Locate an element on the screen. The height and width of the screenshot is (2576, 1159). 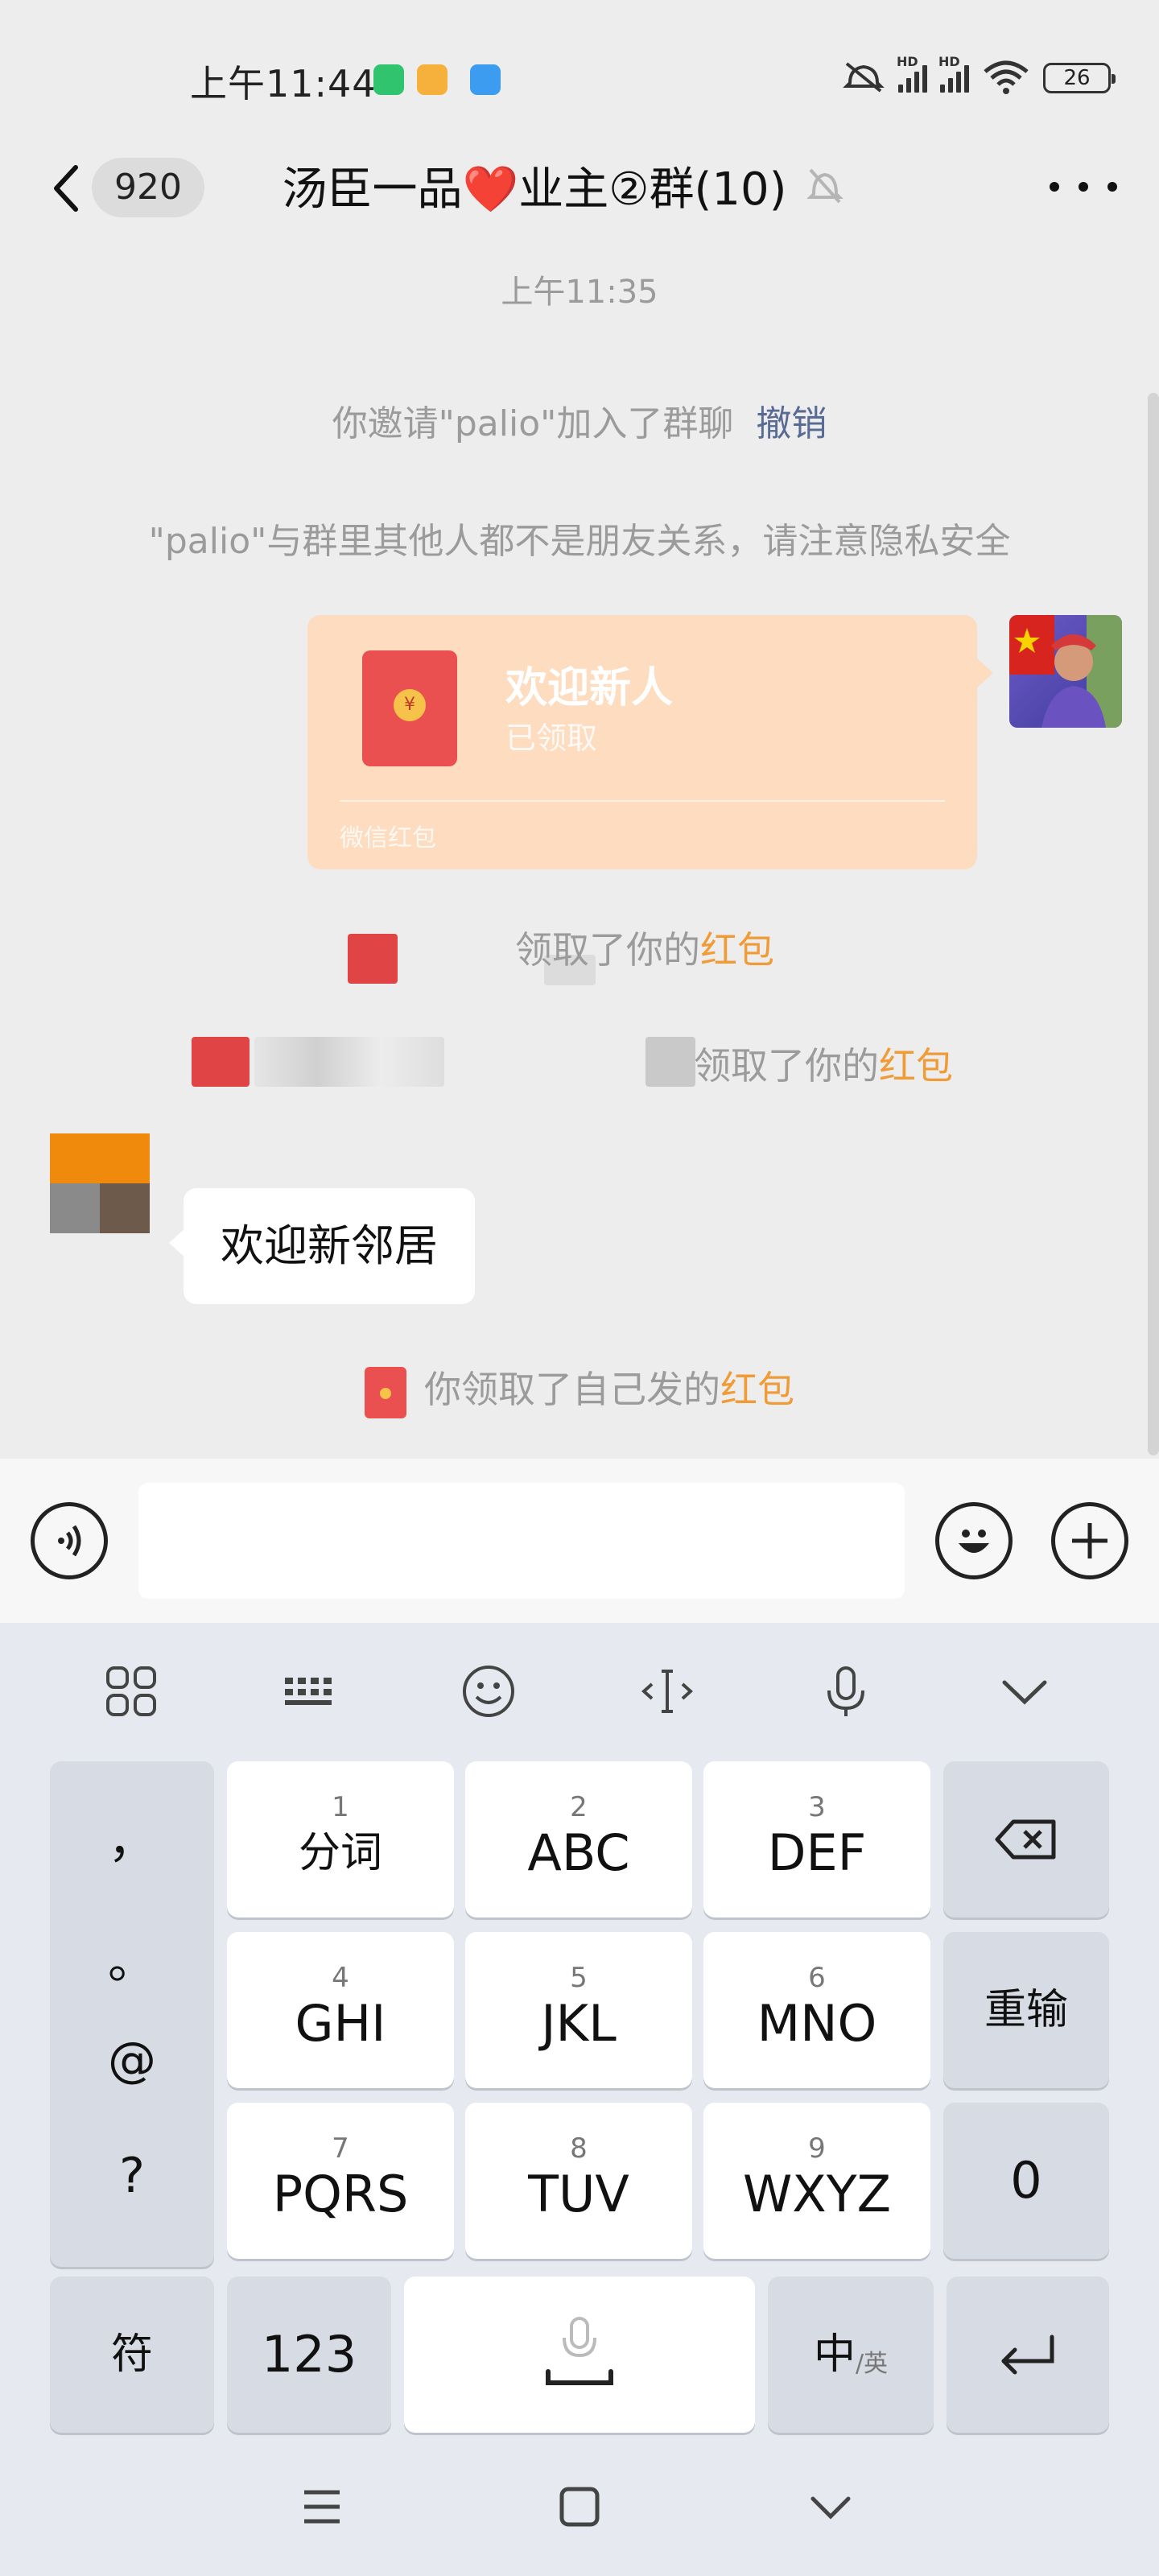
key-4: 4 GHI is located at coordinates (340, 2010).